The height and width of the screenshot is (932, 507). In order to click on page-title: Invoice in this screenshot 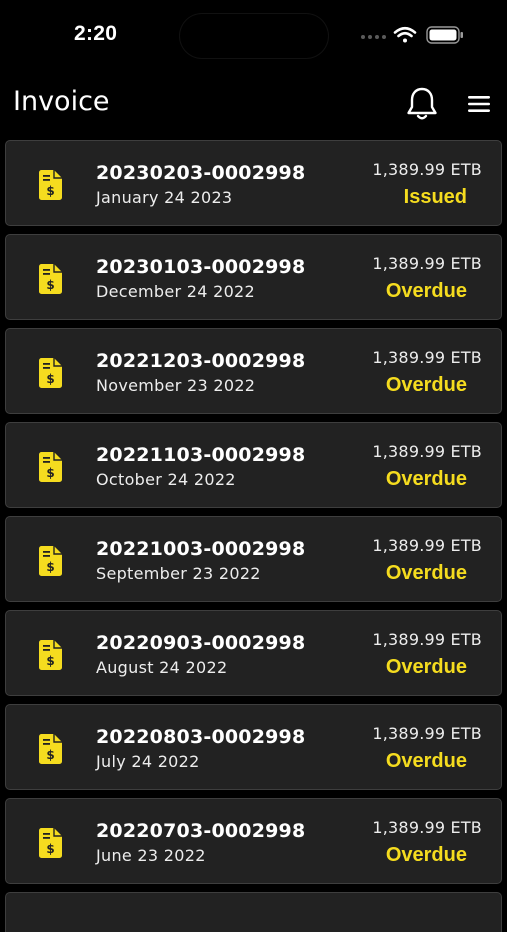, I will do `click(61, 101)`.